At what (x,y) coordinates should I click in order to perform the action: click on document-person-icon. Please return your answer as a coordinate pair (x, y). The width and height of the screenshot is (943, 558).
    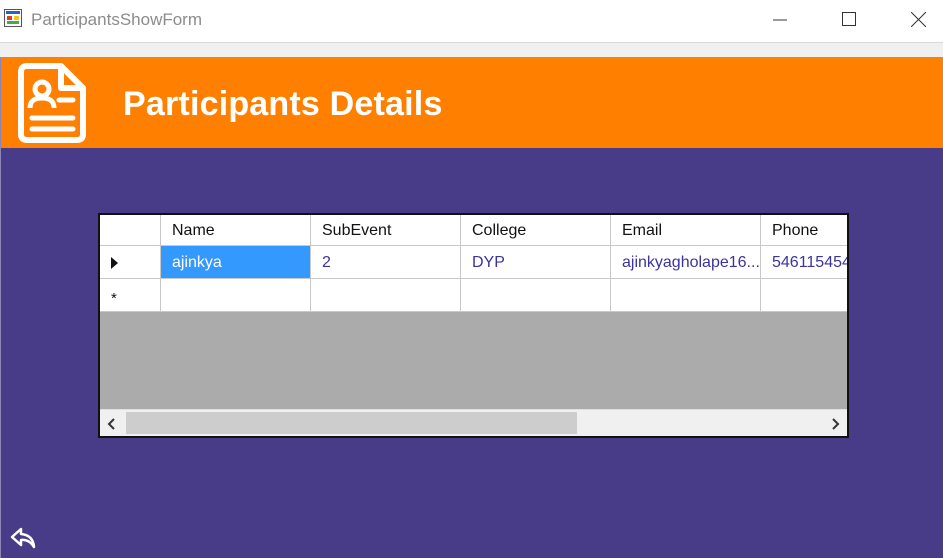
    Looking at the image, I should click on (52, 103).